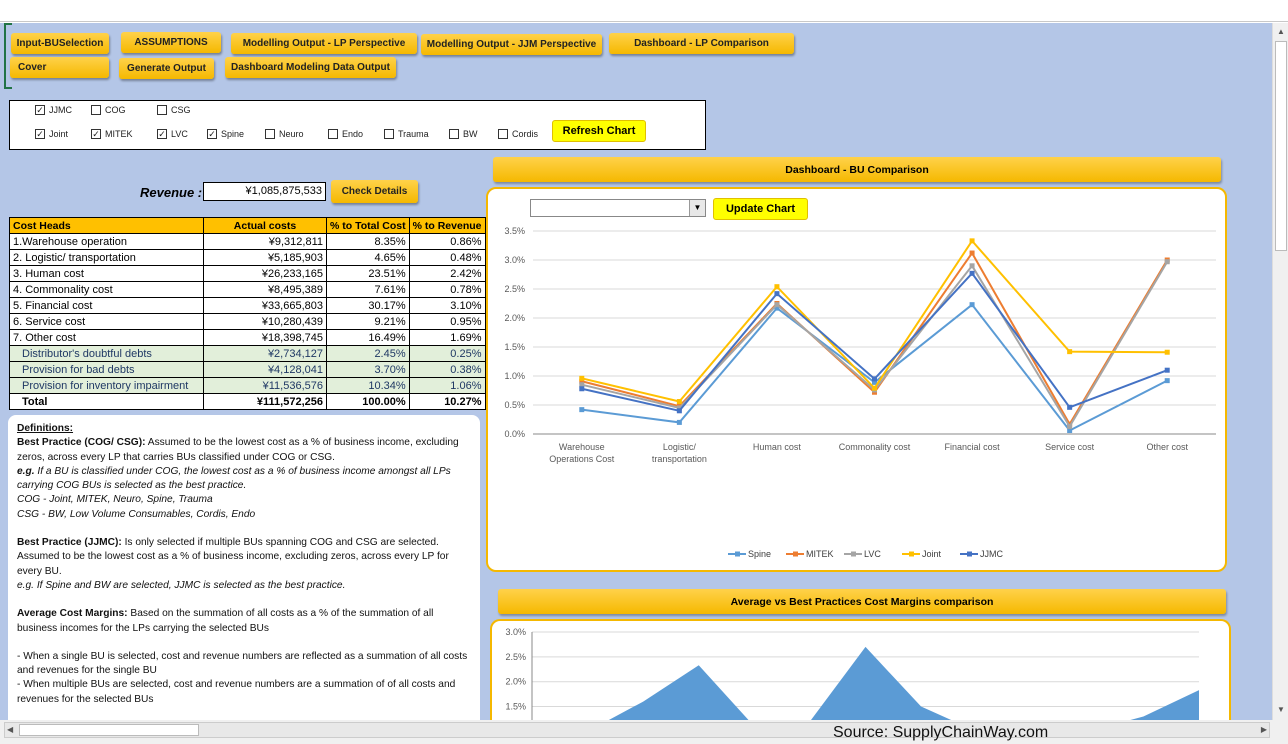 This screenshot has height=744, width=1288. I want to click on checkbox-trauma: Trauma, so click(406, 134).